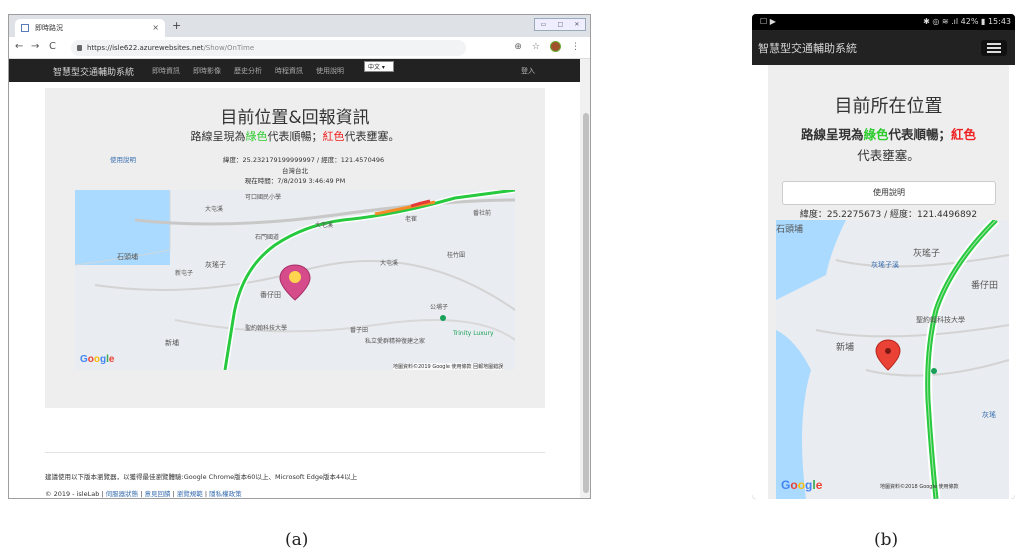  What do you see at coordinates (166, 71) in the screenshot?
I see `nav-link-realtime-info: 即時資訊` at bounding box center [166, 71].